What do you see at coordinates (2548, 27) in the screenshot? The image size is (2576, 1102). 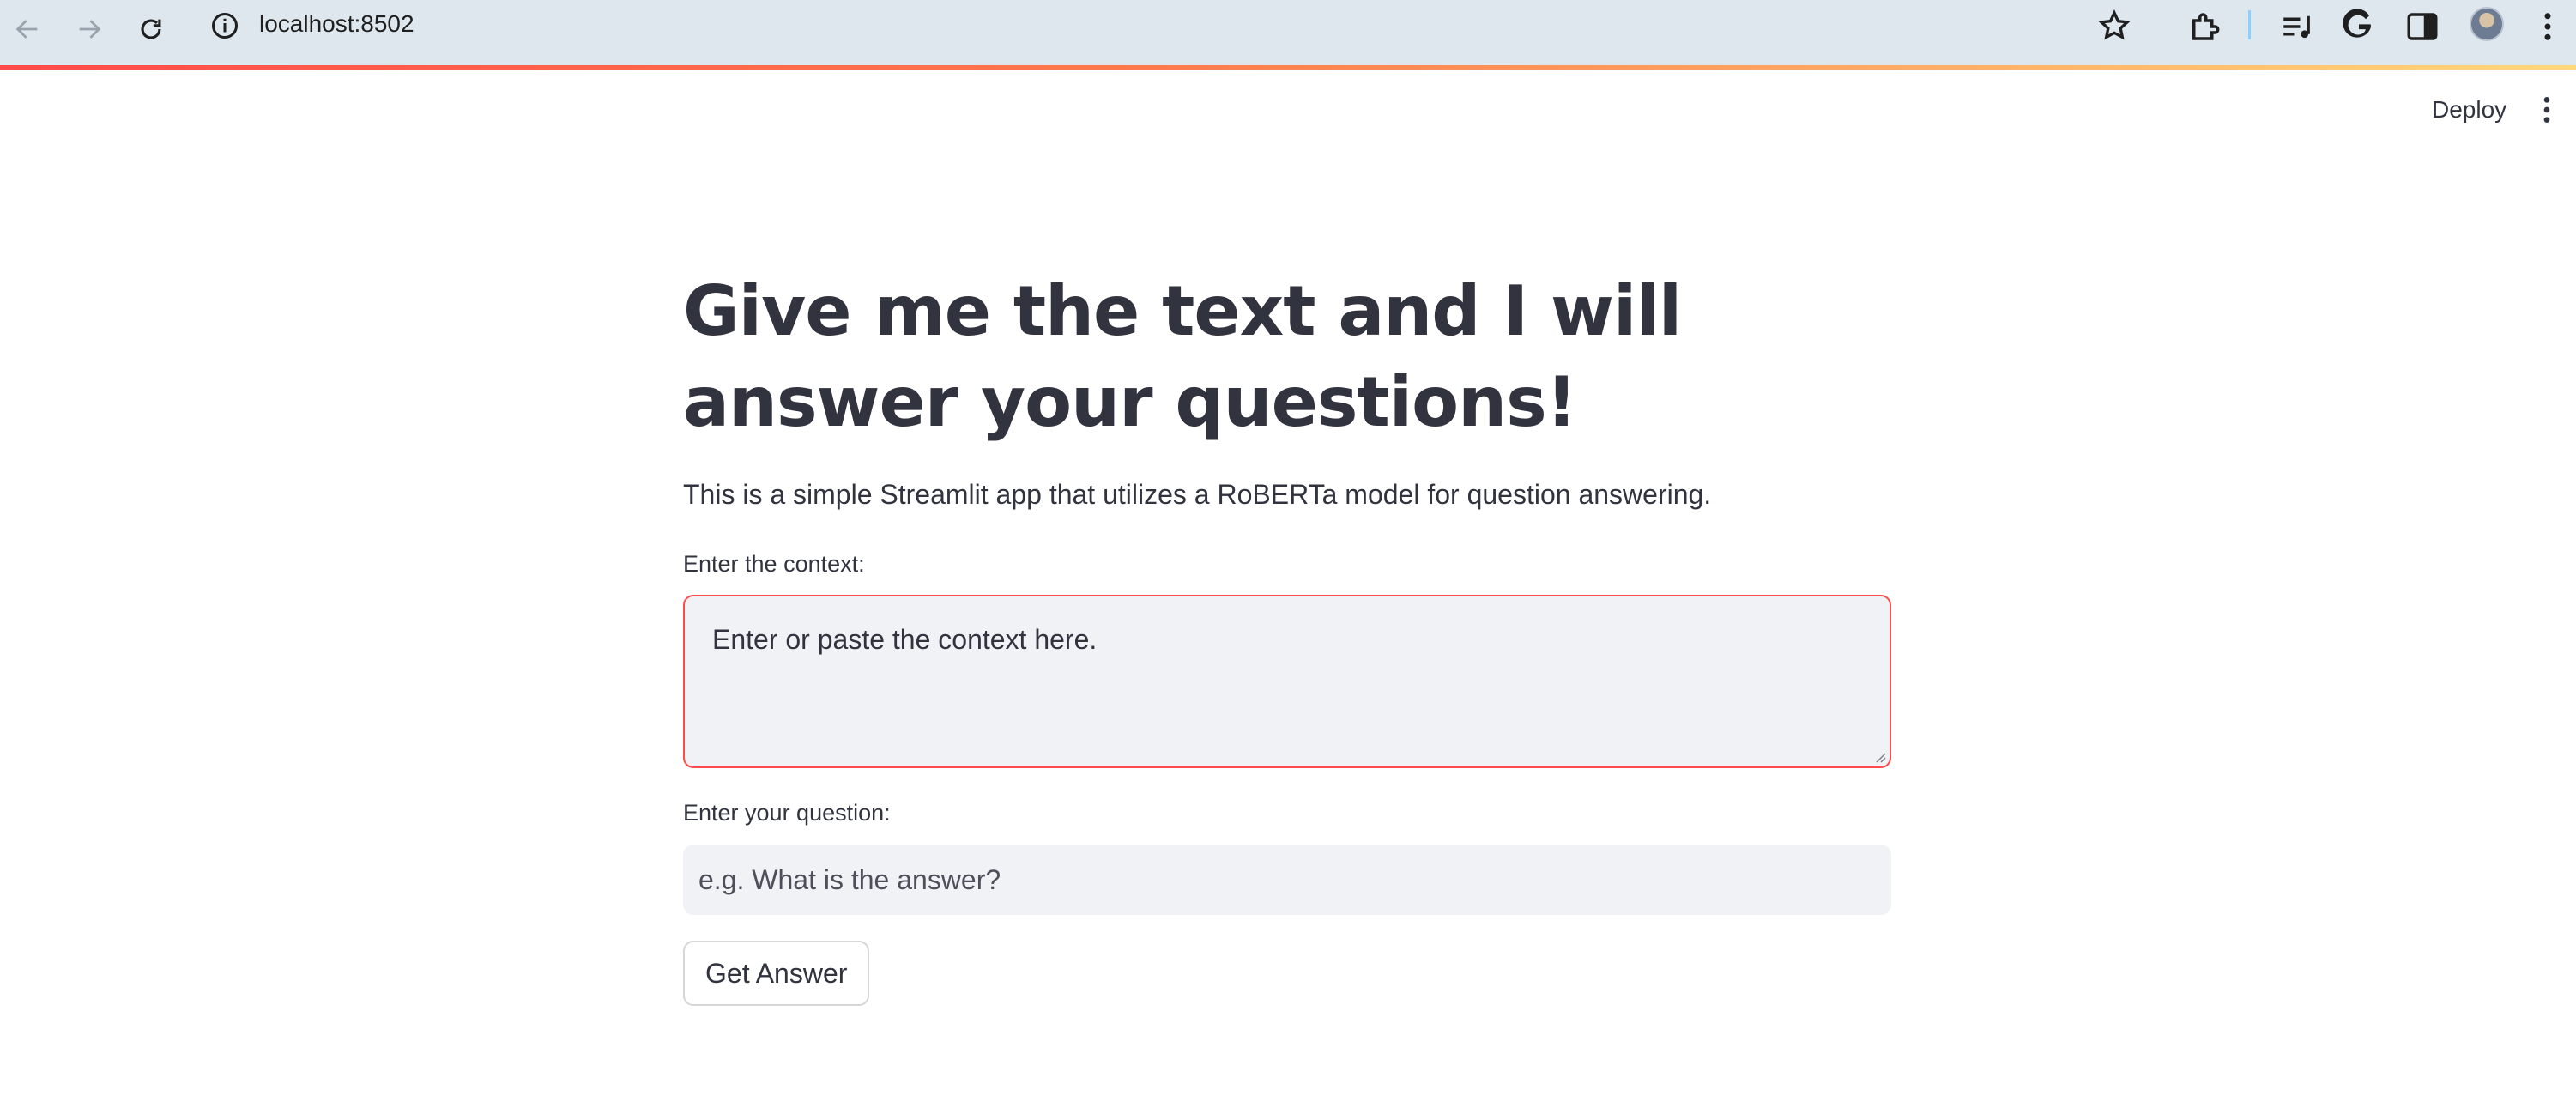 I see `browser-menu-icon` at bounding box center [2548, 27].